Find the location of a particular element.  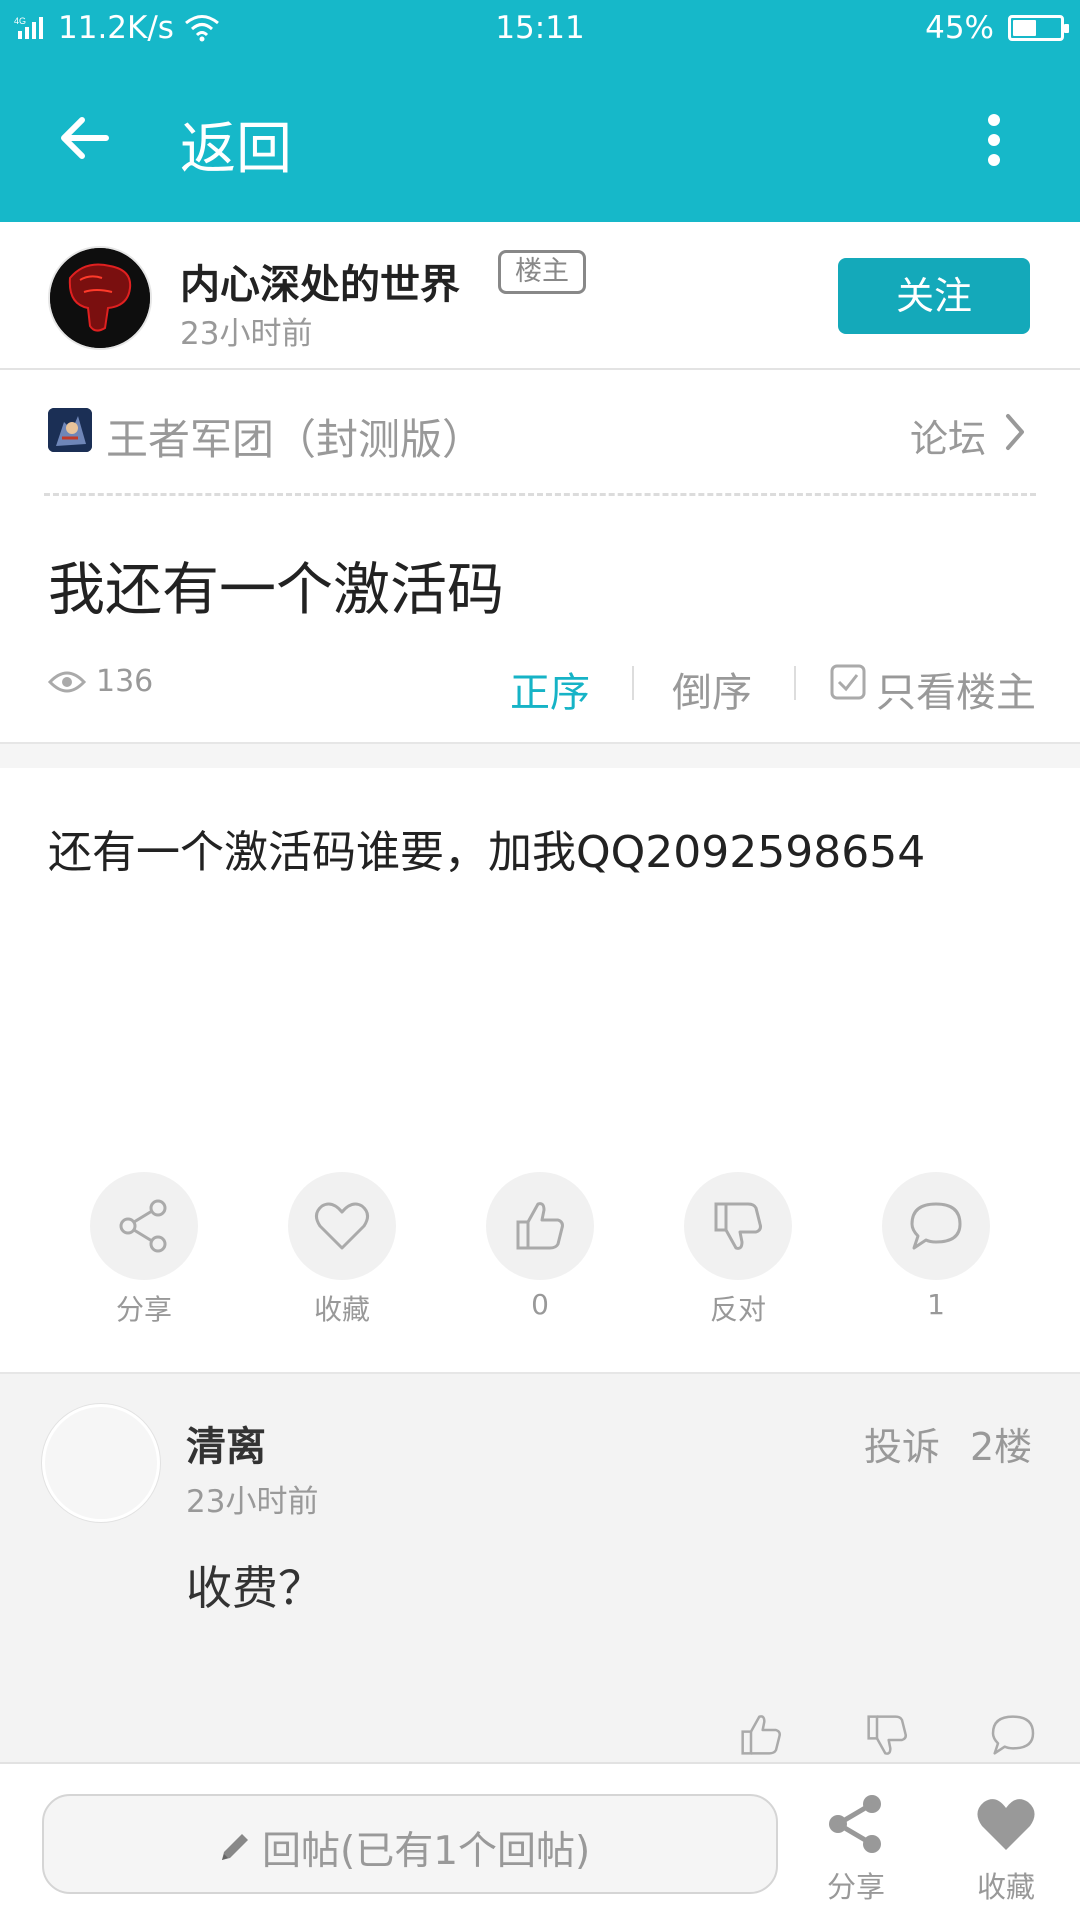

status-bar: 4G 11.2K/s 15:11 45% is located at coordinates (540, 28).